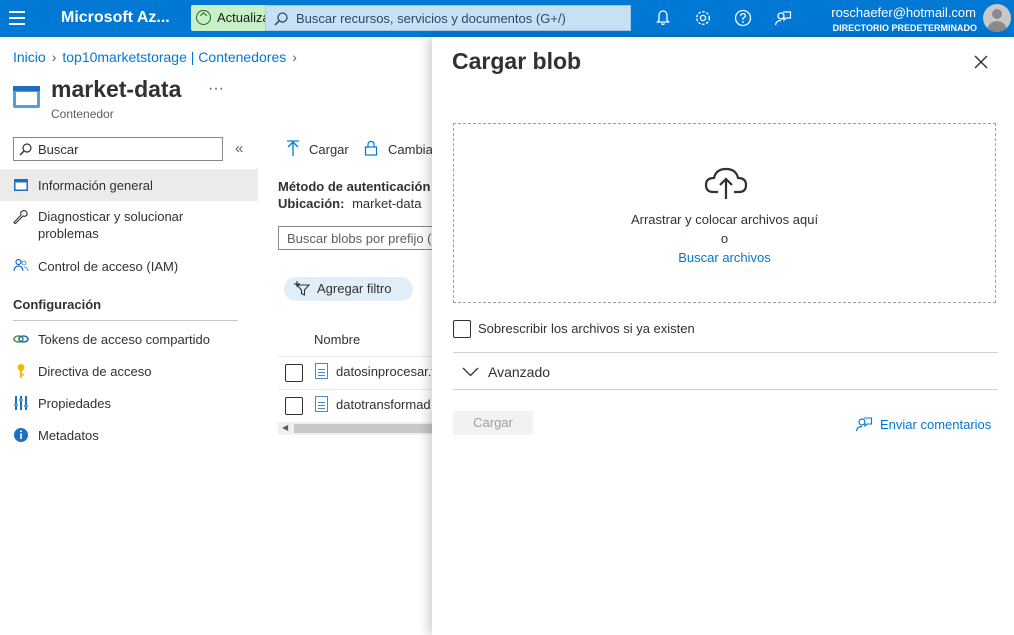 The image size is (1014, 635). Describe the element at coordinates (905, 28) in the screenshot. I see `user-directory: DIRECTORIO PREDETERMINADO` at that location.